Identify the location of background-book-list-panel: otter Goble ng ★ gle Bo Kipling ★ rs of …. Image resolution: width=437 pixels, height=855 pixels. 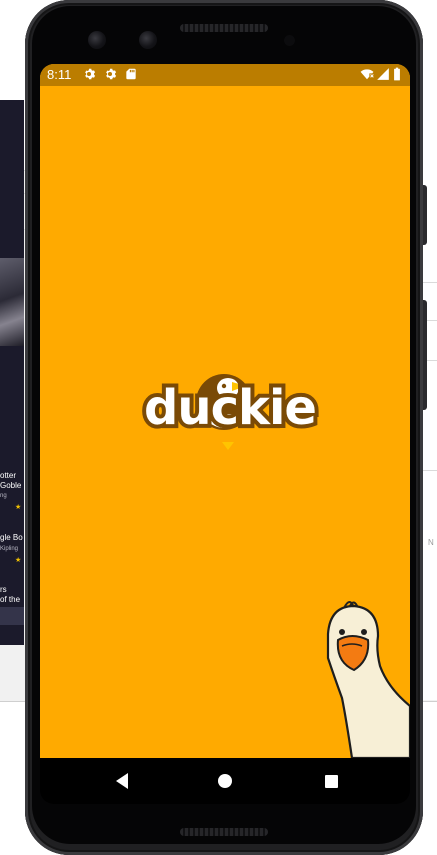
(12, 372).